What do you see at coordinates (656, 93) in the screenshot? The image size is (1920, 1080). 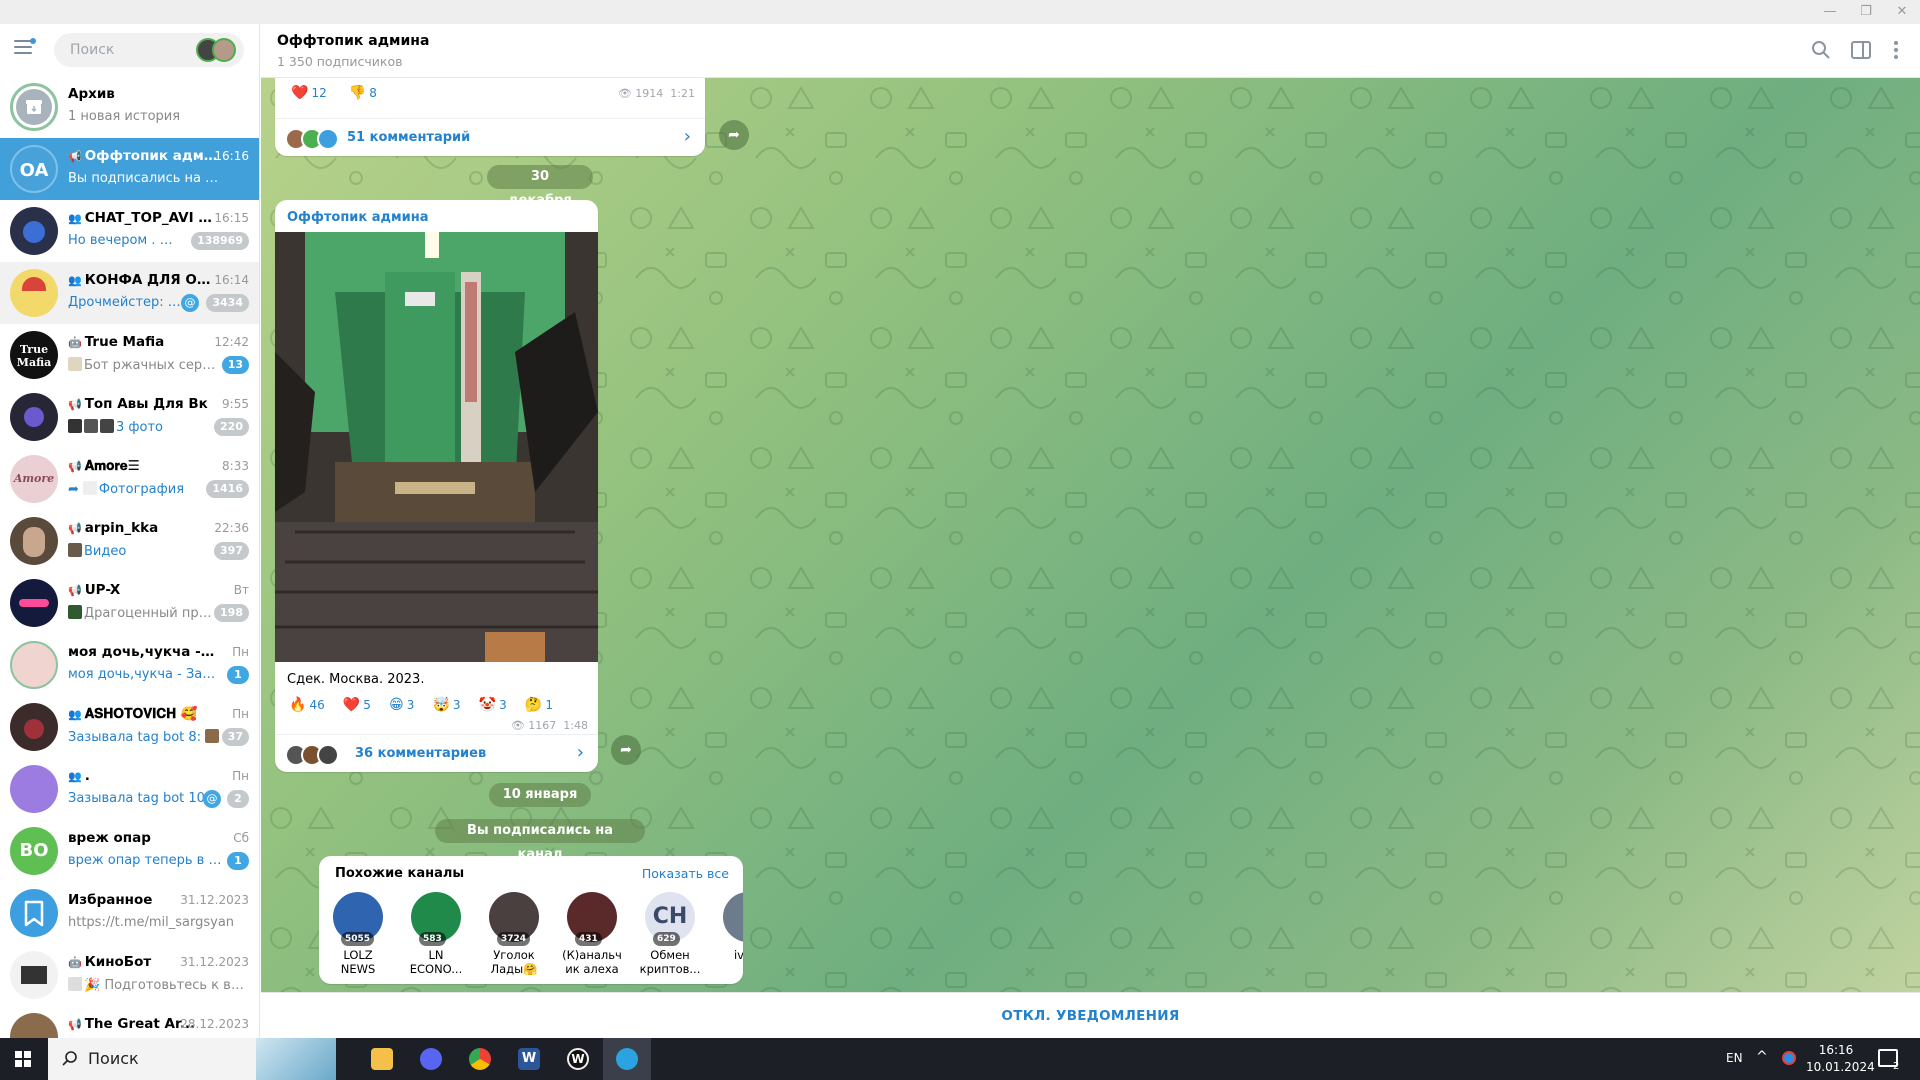 I see `message-meta: 👁 1914 1:21` at bounding box center [656, 93].